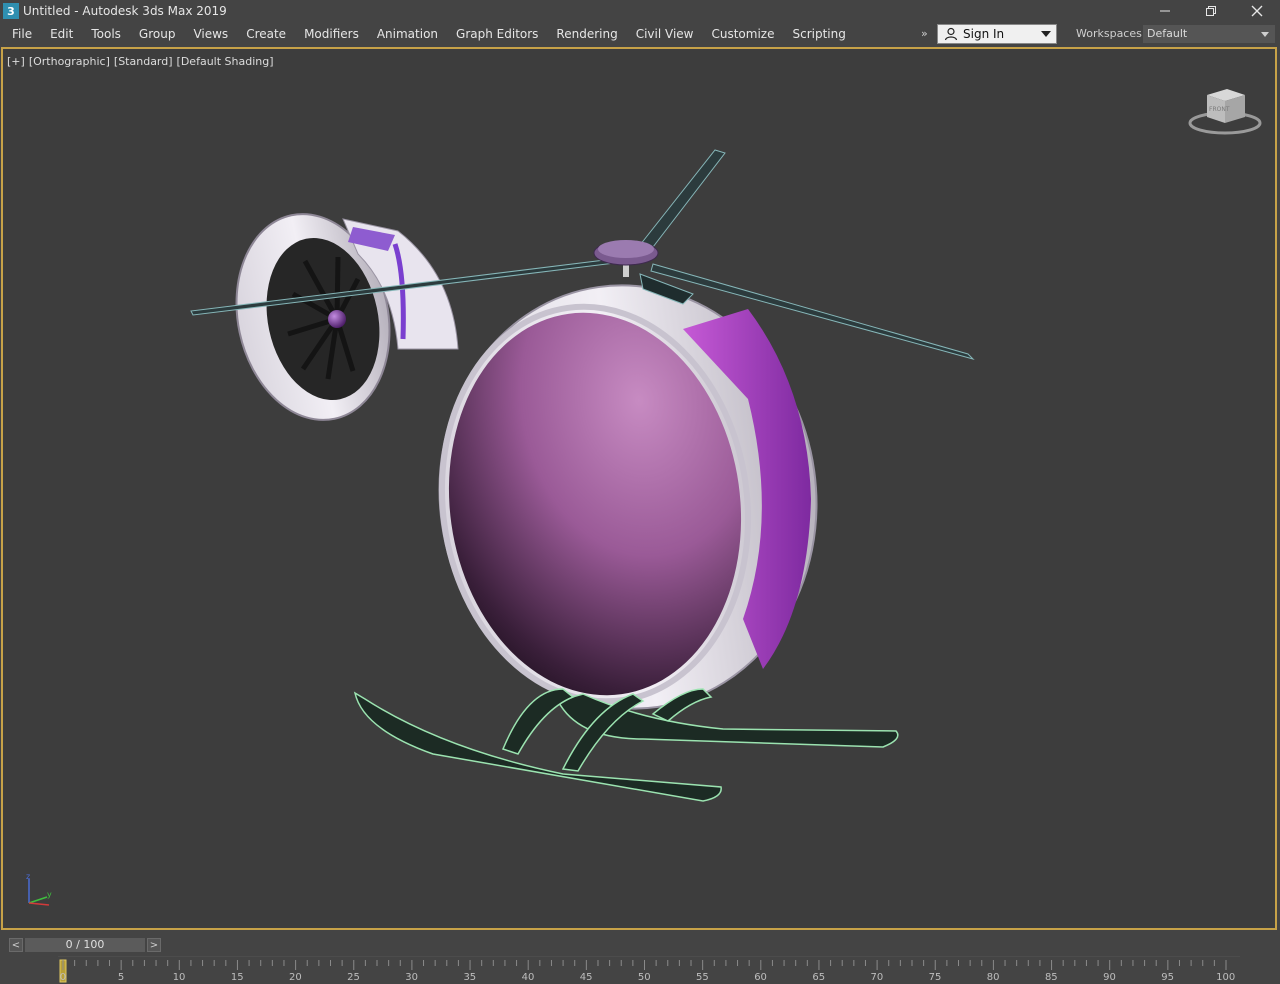  I want to click on restore-icon, so click(1211, 11).